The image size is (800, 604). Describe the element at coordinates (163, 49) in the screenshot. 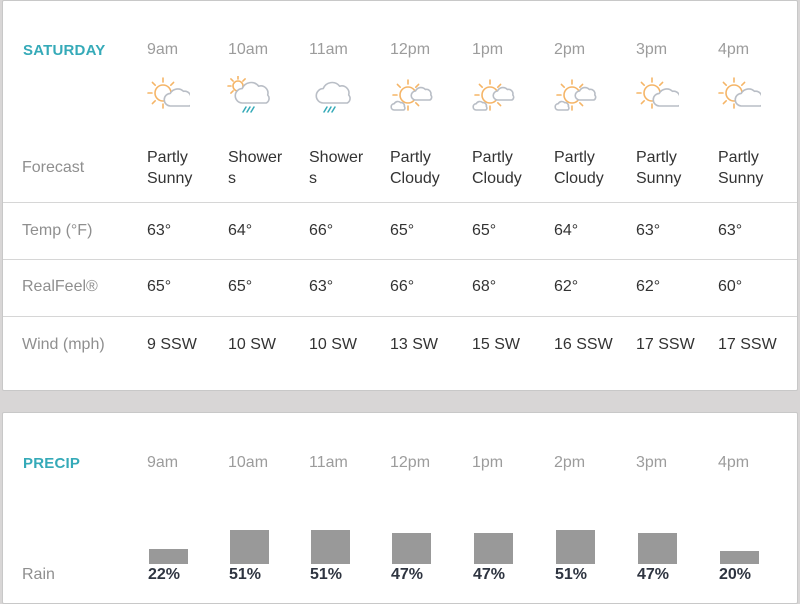

I see `hour-label: 9am` at that location.